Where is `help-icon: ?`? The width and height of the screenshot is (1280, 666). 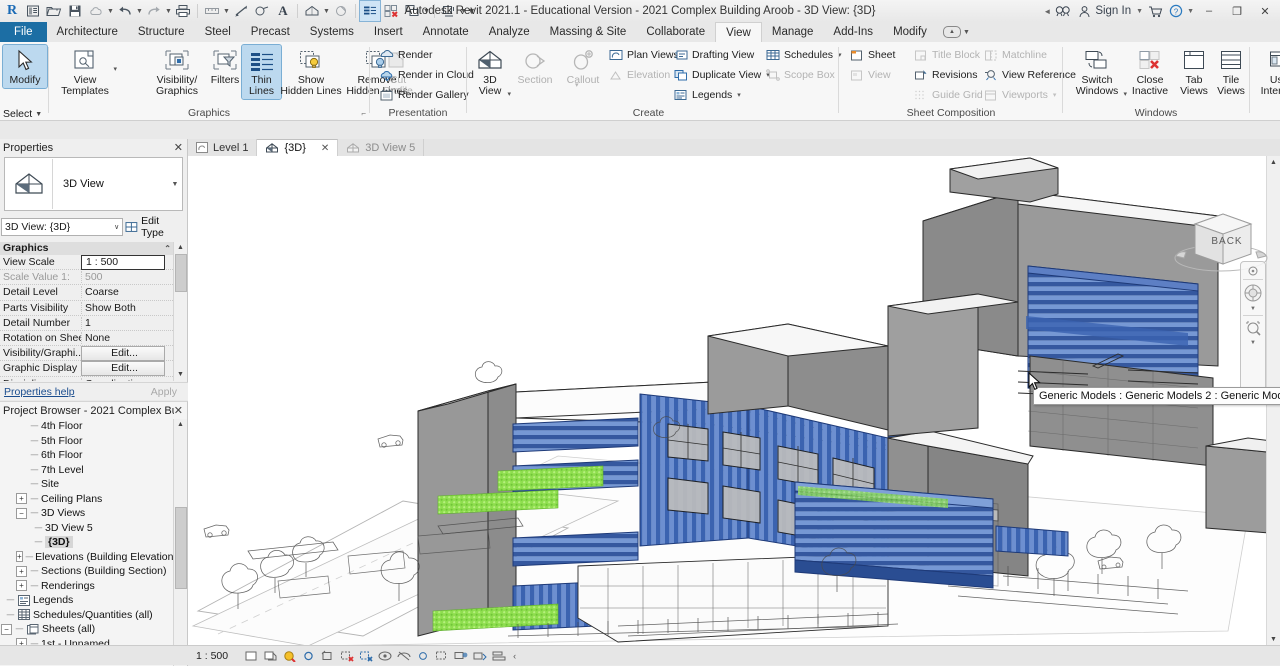
help-icon: ? is located at coordinates (1176, 11).